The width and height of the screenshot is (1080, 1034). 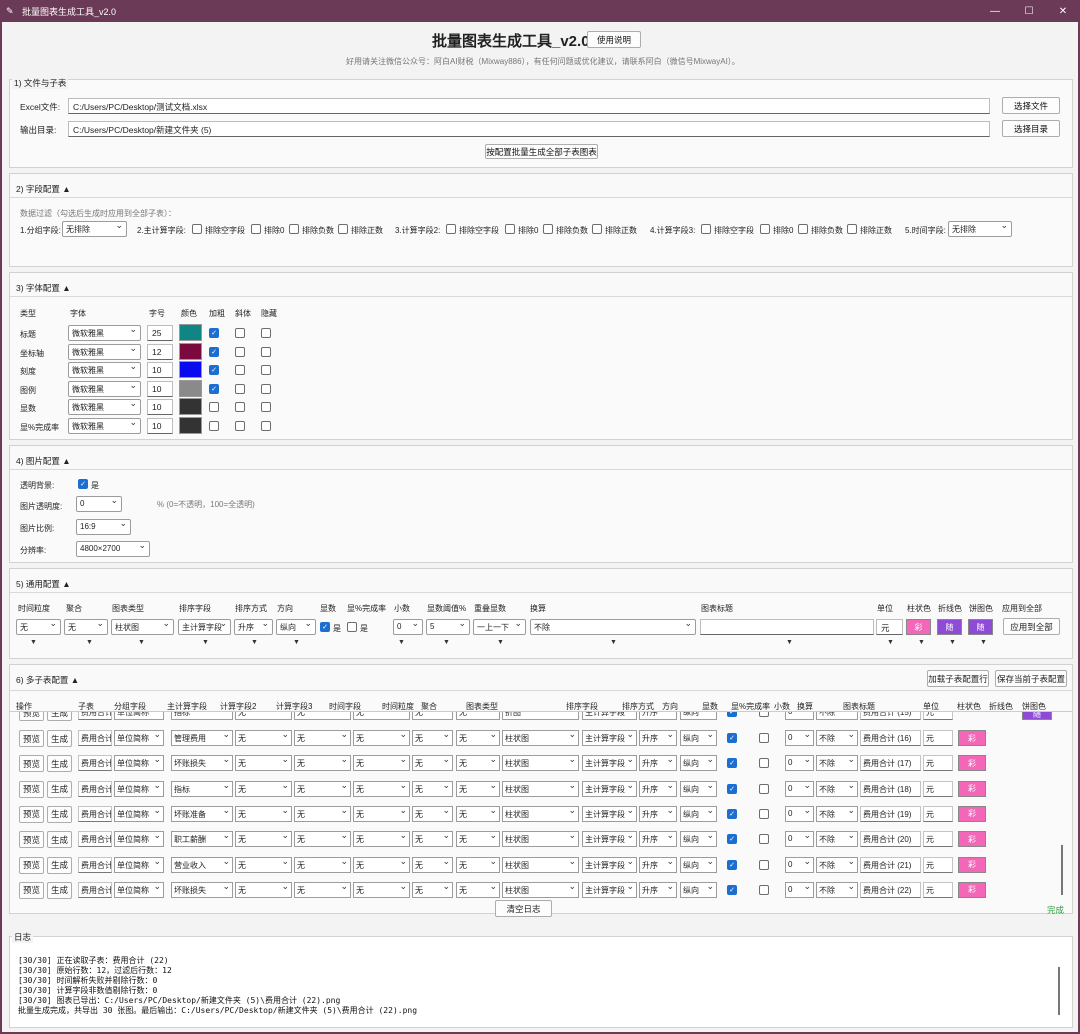 What do you see at coordinates (980, 627) in the screenshot?
I see `gen-pie-color-button: 随` at bounding box center [980, 627].